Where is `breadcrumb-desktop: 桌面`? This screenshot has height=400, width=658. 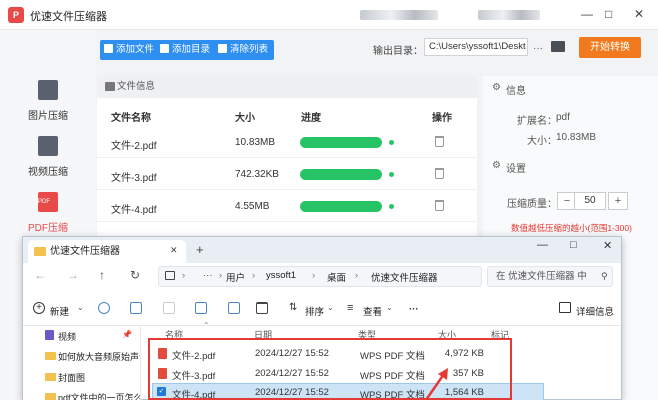 breadcrumb-desktop: 桌面 is located at coordinates (336, 277).